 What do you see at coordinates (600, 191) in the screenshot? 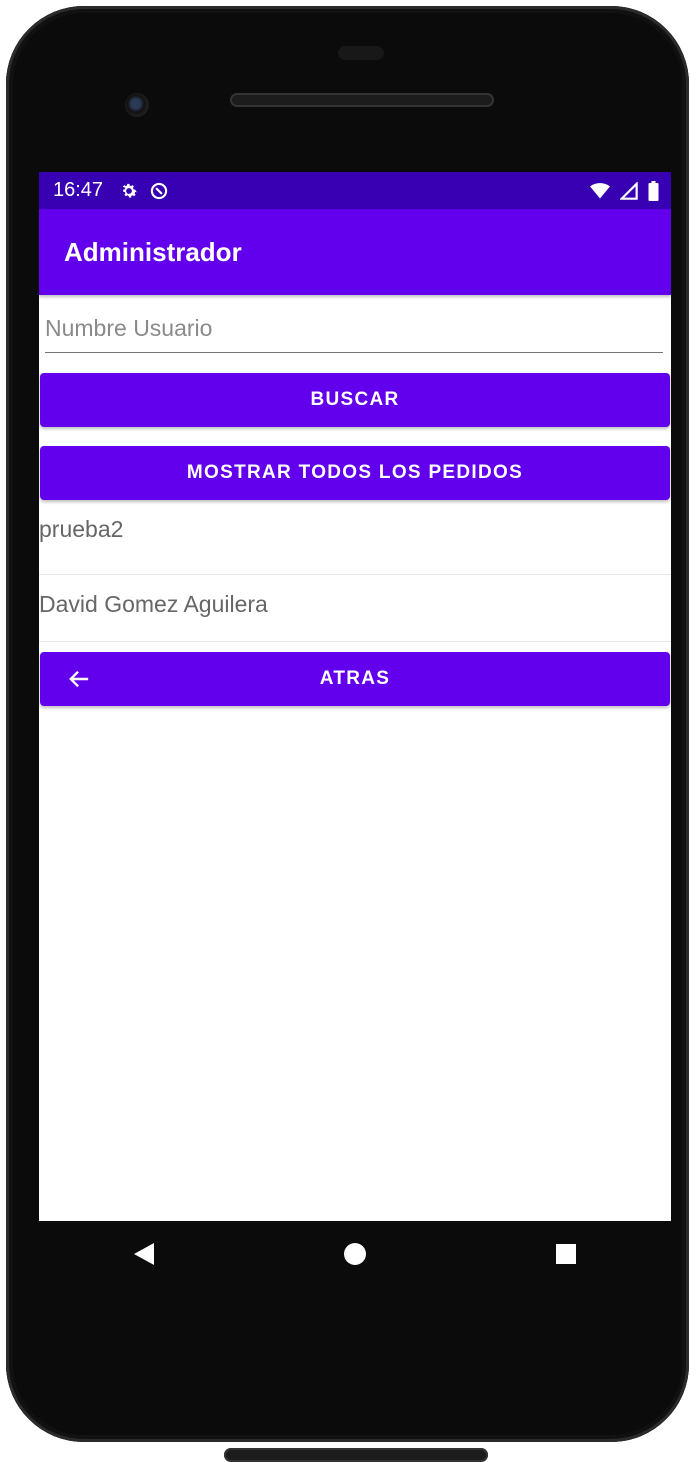
I see `wifi-icon` at bounding box center [600, 191].